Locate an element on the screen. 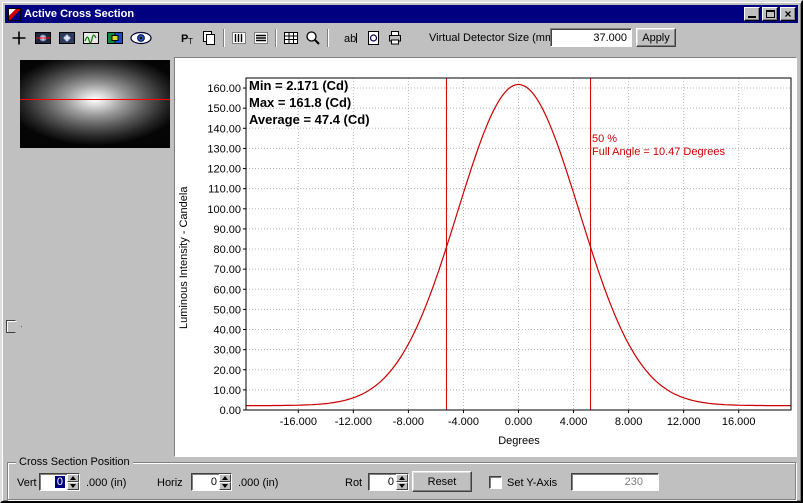 The width and height of the screenshot is (803, 503). annotate-icon: ab is located at coordinates (350, 39).